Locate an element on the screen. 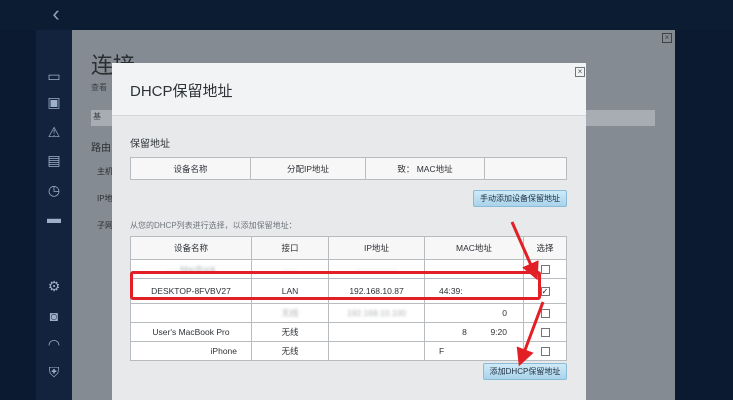 The width and height of the screenshot is (733, 400). clock-icon: ◷ is located at coordinates (54, 190).